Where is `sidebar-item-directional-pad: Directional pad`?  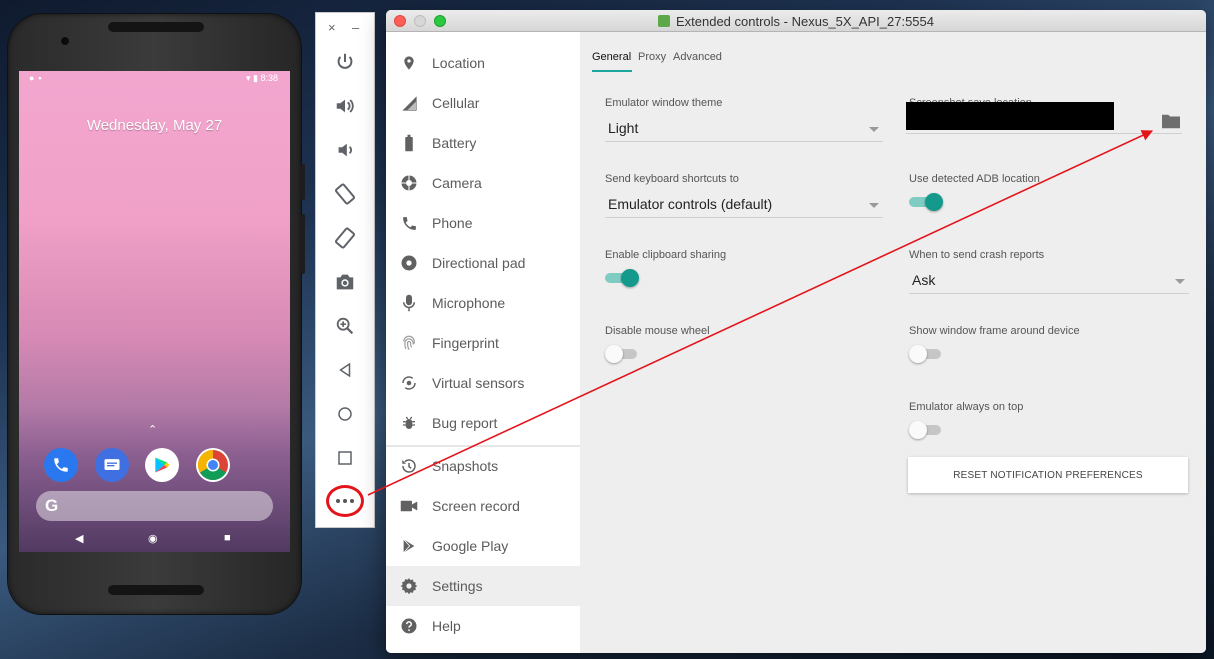 sidebar-item-directional-pad: Directional pad is located at coordinates (483, 263).